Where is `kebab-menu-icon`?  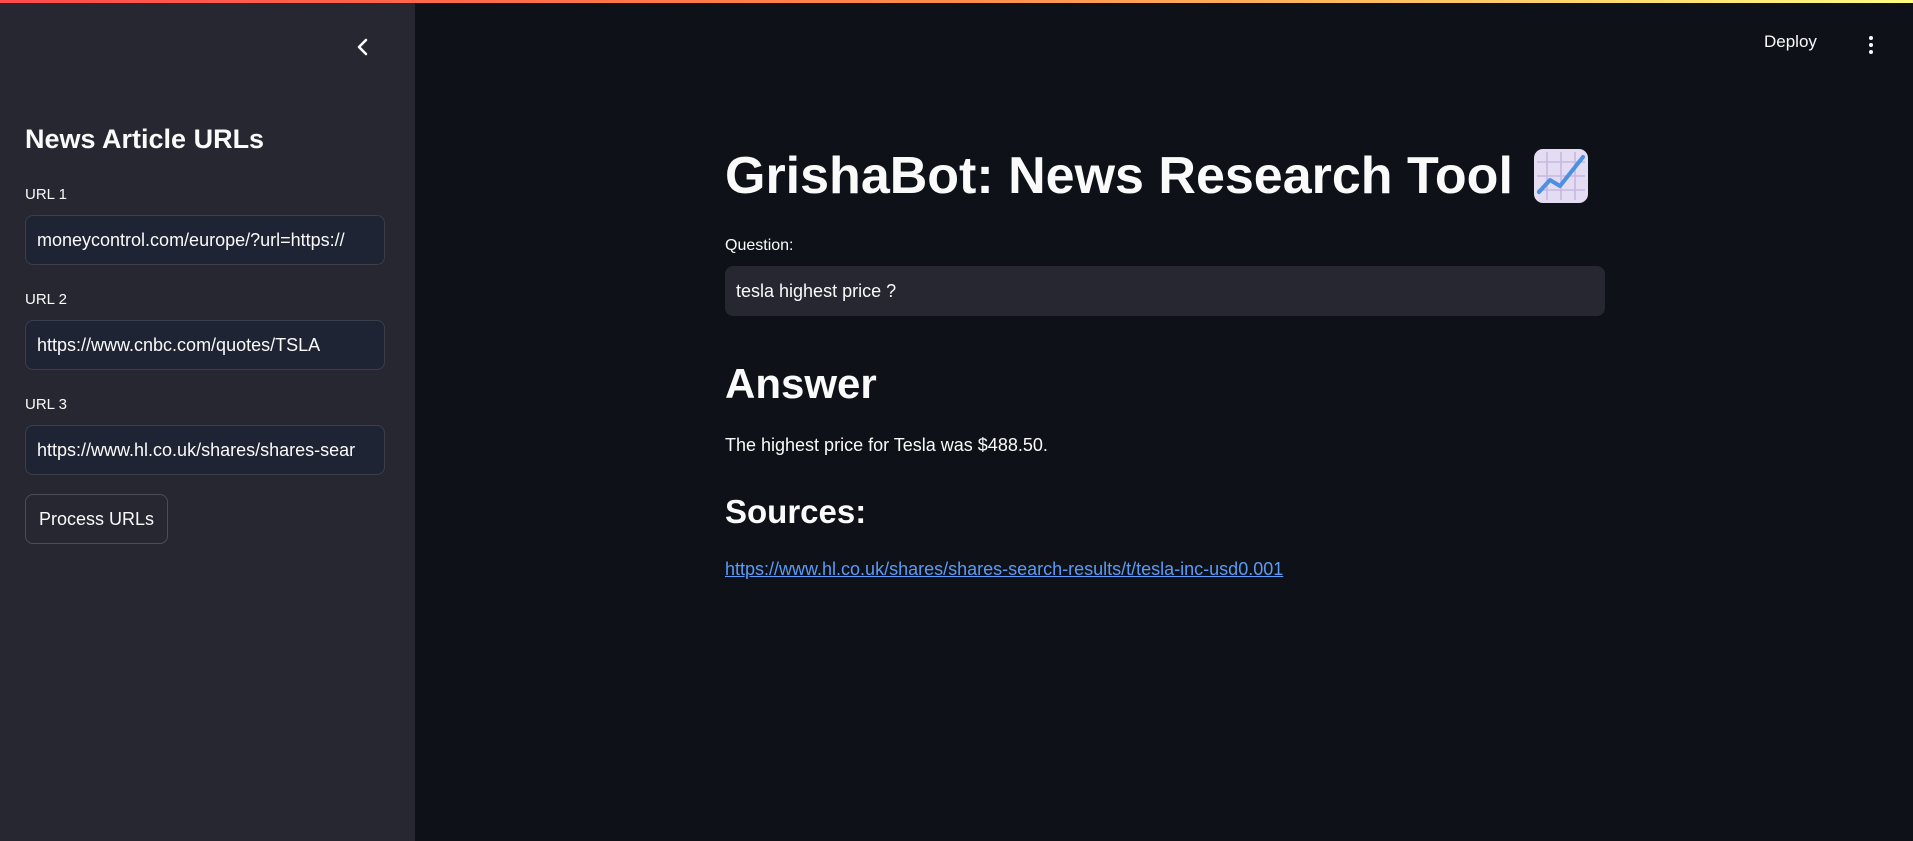 kebab-menu-icon is located at coordinates (1871, 45).